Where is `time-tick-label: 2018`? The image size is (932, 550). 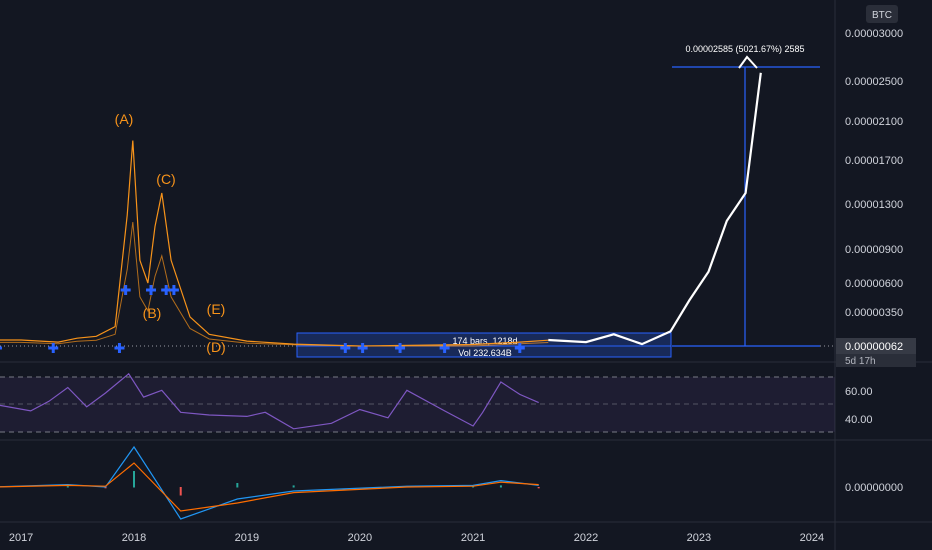 time-tick-label: 2018 is located at coordinates (134, 538).